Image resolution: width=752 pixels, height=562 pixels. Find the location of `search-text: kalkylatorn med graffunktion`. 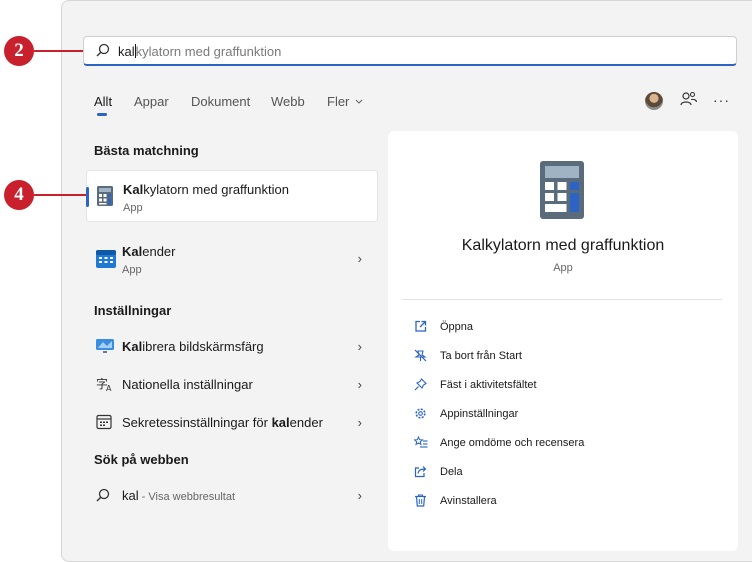

search-text: kalkylatorn med graffunktion is located at coordinates (199, 51).